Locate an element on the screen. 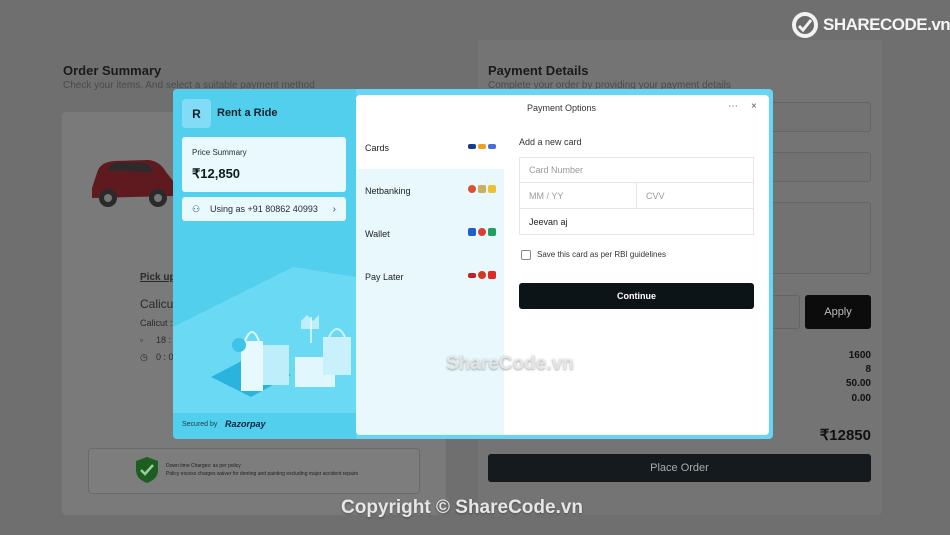 The width and height of the screenshot is (950, 535). method-label: Wallet is located at coordinates (377, 234).